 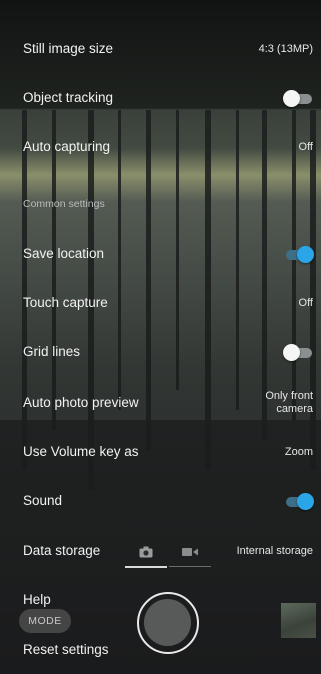 I want to click on setting-value-line1: Only front, so click(x=289, y=395).